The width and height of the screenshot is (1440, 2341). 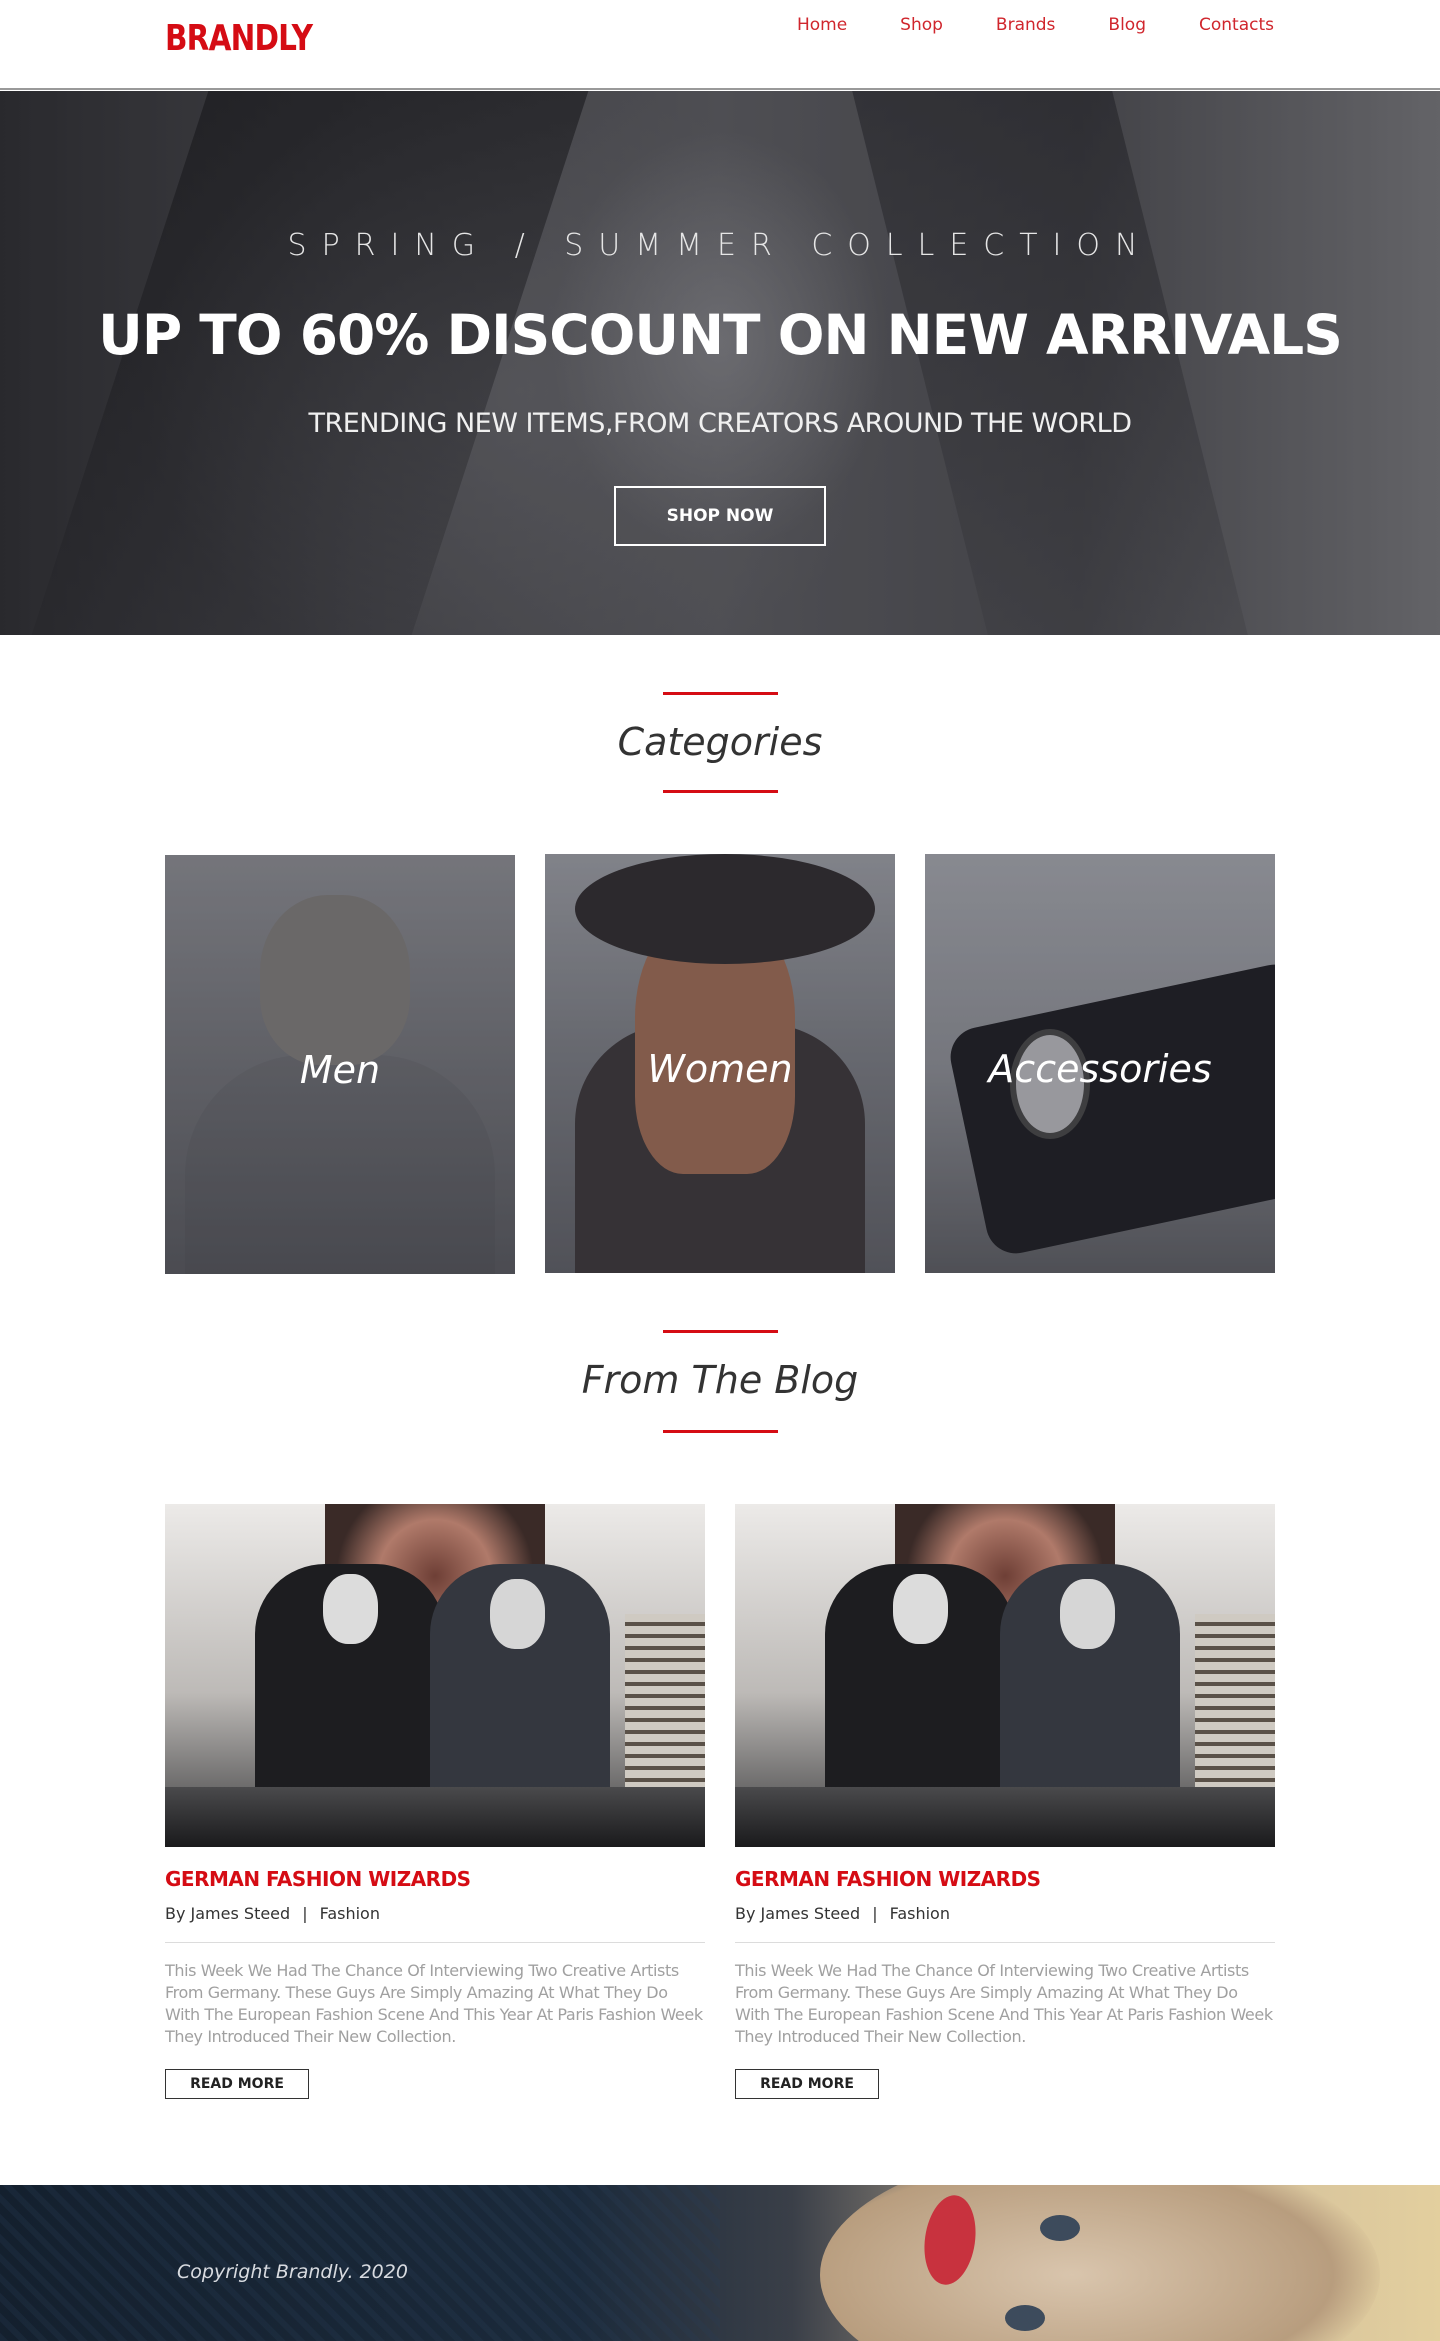 I want to click on blog-heading-line-bottom, so click(x=720, y=1431).